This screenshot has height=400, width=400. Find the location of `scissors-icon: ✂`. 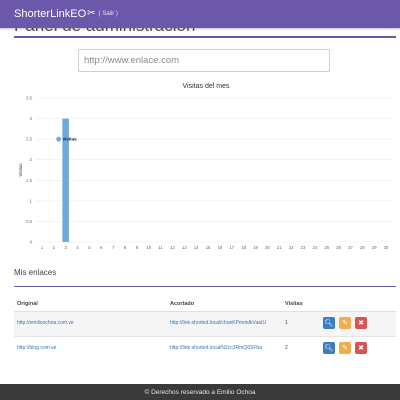

scissors-icon: ✂ is located at coordinates (91, 13).